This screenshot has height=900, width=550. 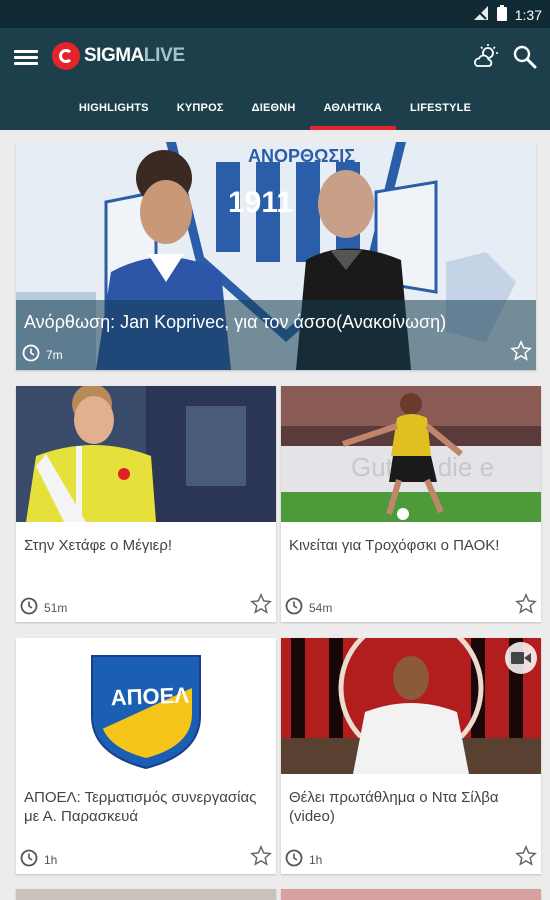 I want to click on tab-highlights: HIGHLIGHTS, so click(x=114, y=112).